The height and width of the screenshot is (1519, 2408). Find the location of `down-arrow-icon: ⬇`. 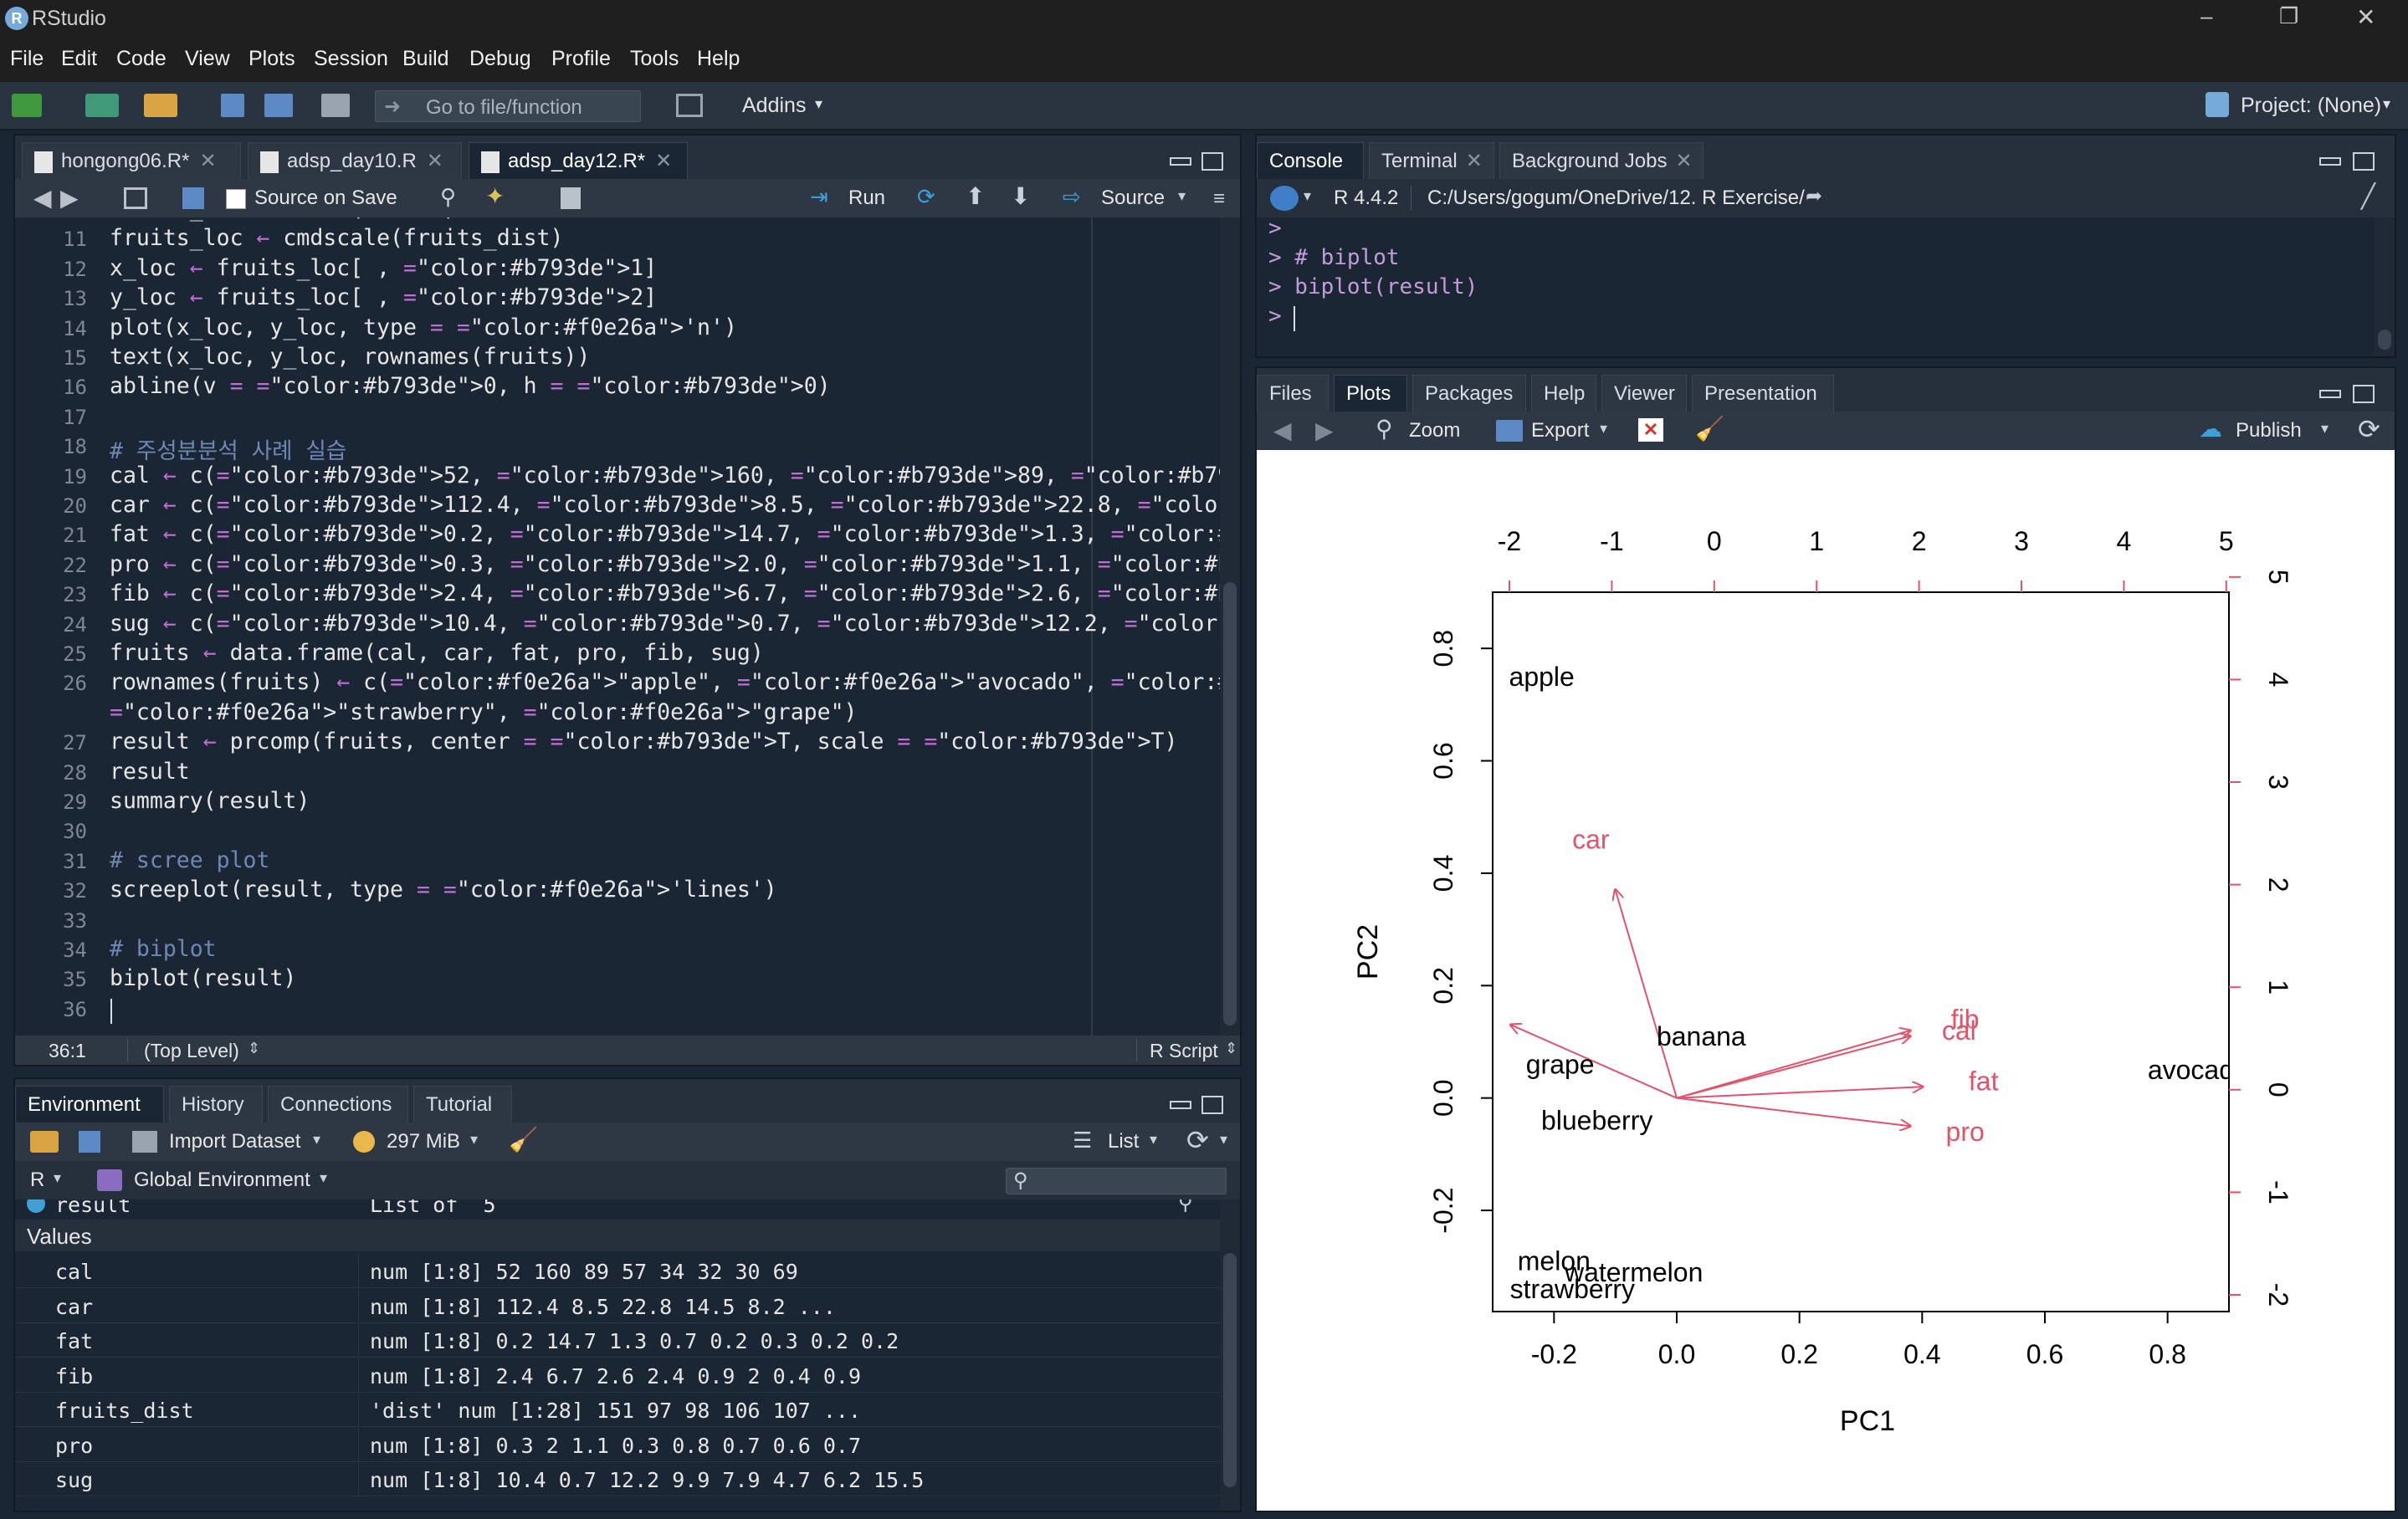

down-arrow-icon: ⬇ is located at coordinates (1020, 196).